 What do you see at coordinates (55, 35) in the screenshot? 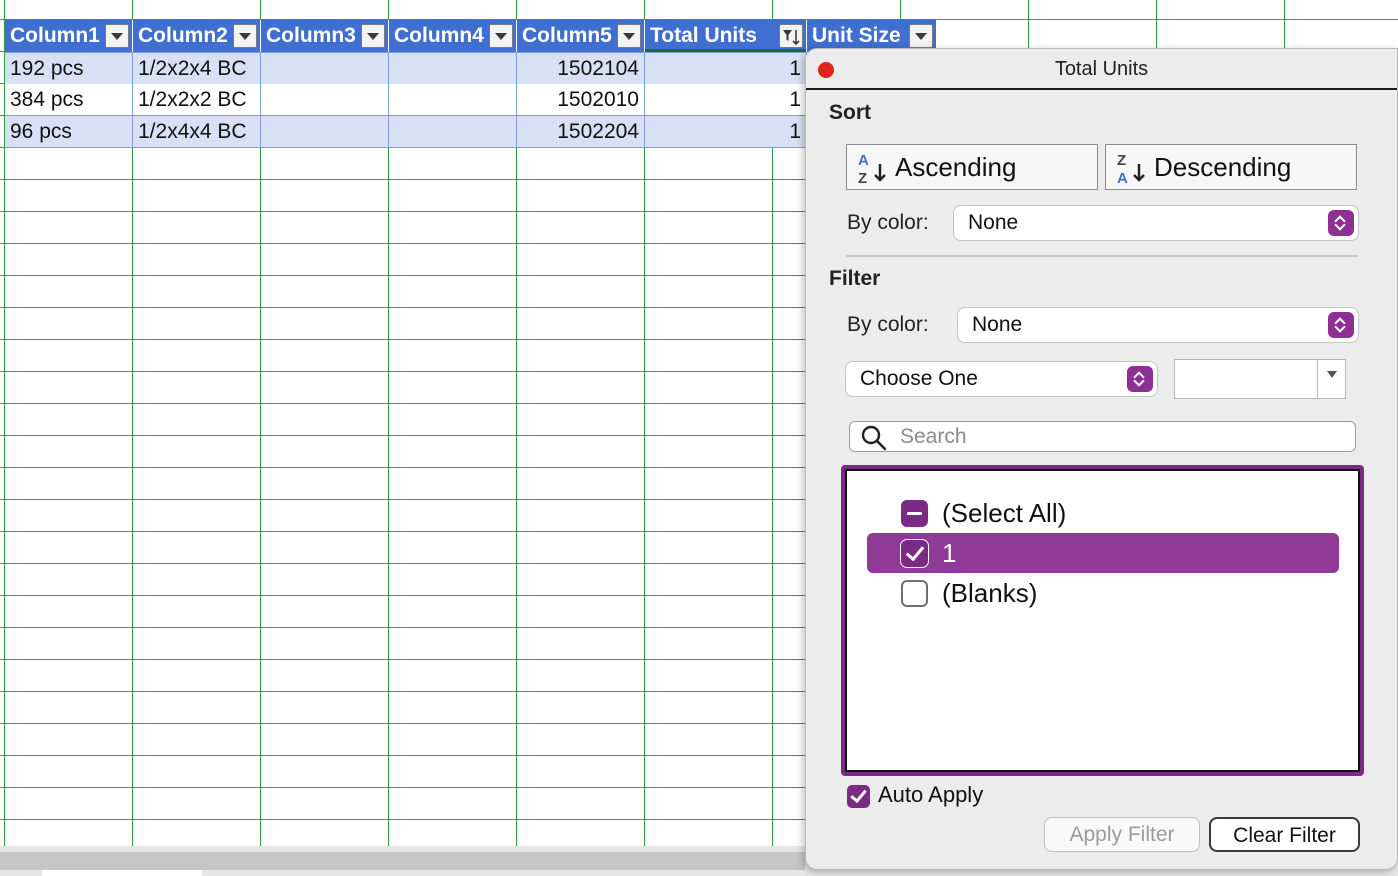
I see `header-label: Column1` at bounding box center [55, 35].